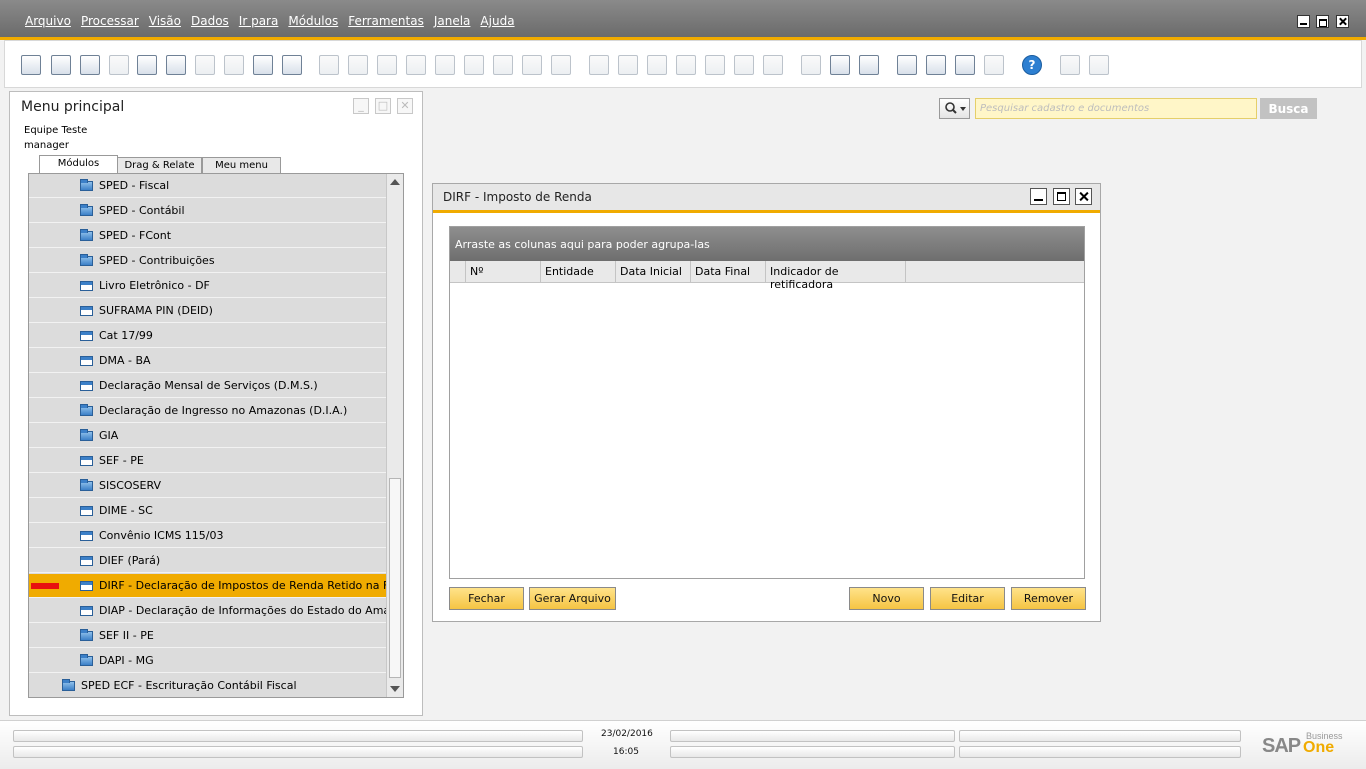 Image resolution: width=1366 pixels, height=769 pixels. I want to click on dirf-title-bar: DIRF - Imposto de Renda, so click(766, 198).